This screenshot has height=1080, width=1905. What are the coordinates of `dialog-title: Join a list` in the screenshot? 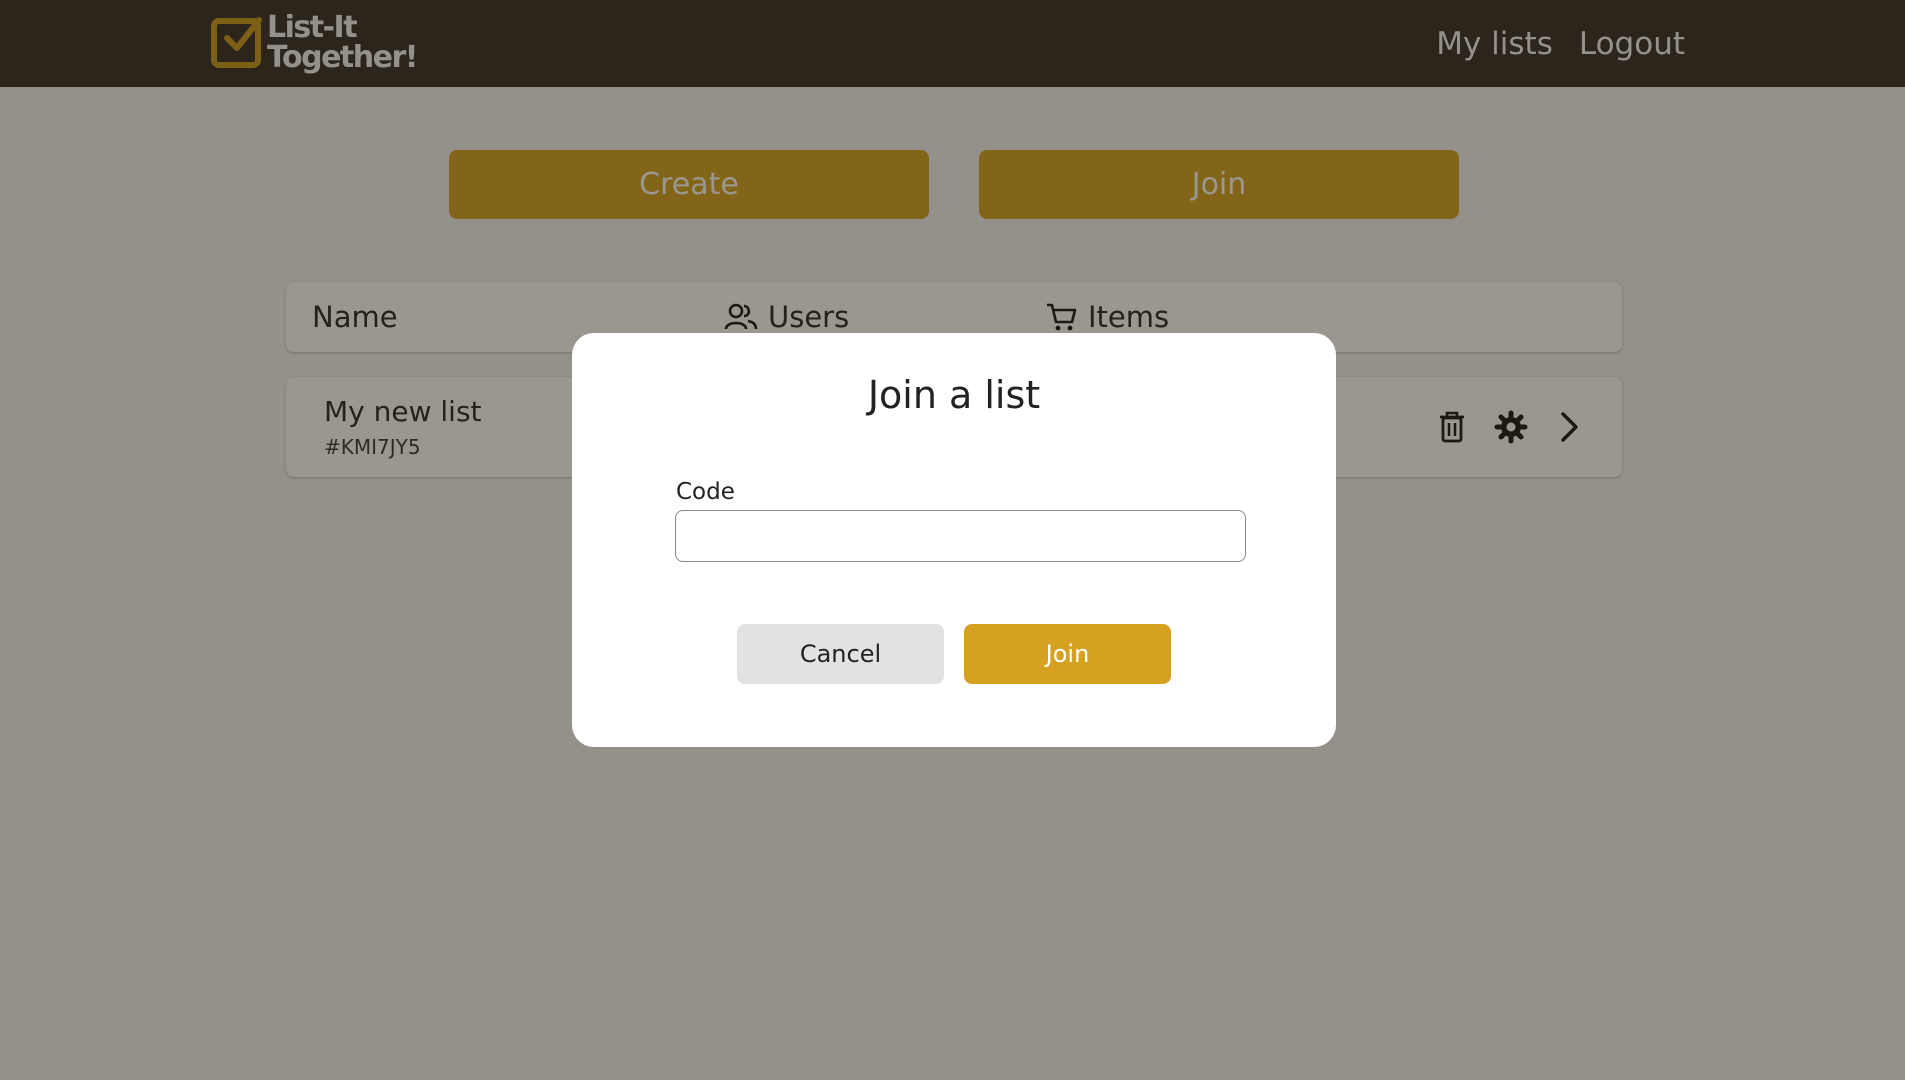 It's located at (954, 395).